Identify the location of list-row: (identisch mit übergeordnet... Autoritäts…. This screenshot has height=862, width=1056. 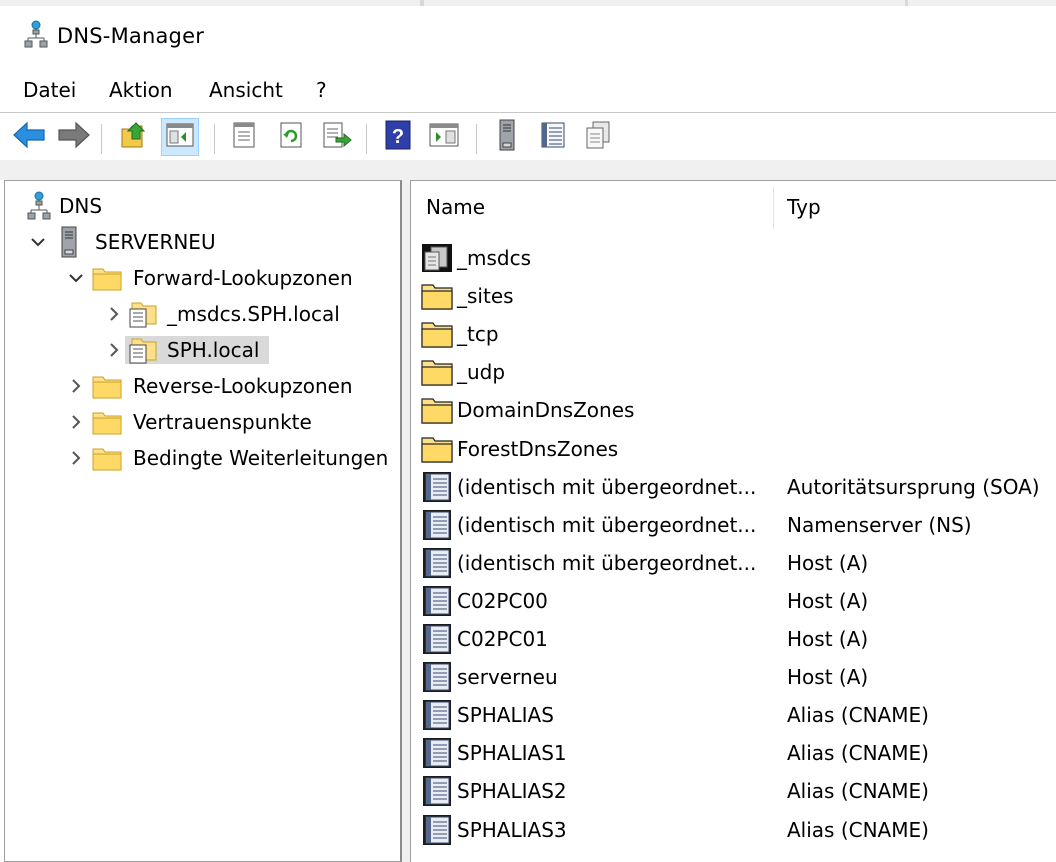
(736, 487).